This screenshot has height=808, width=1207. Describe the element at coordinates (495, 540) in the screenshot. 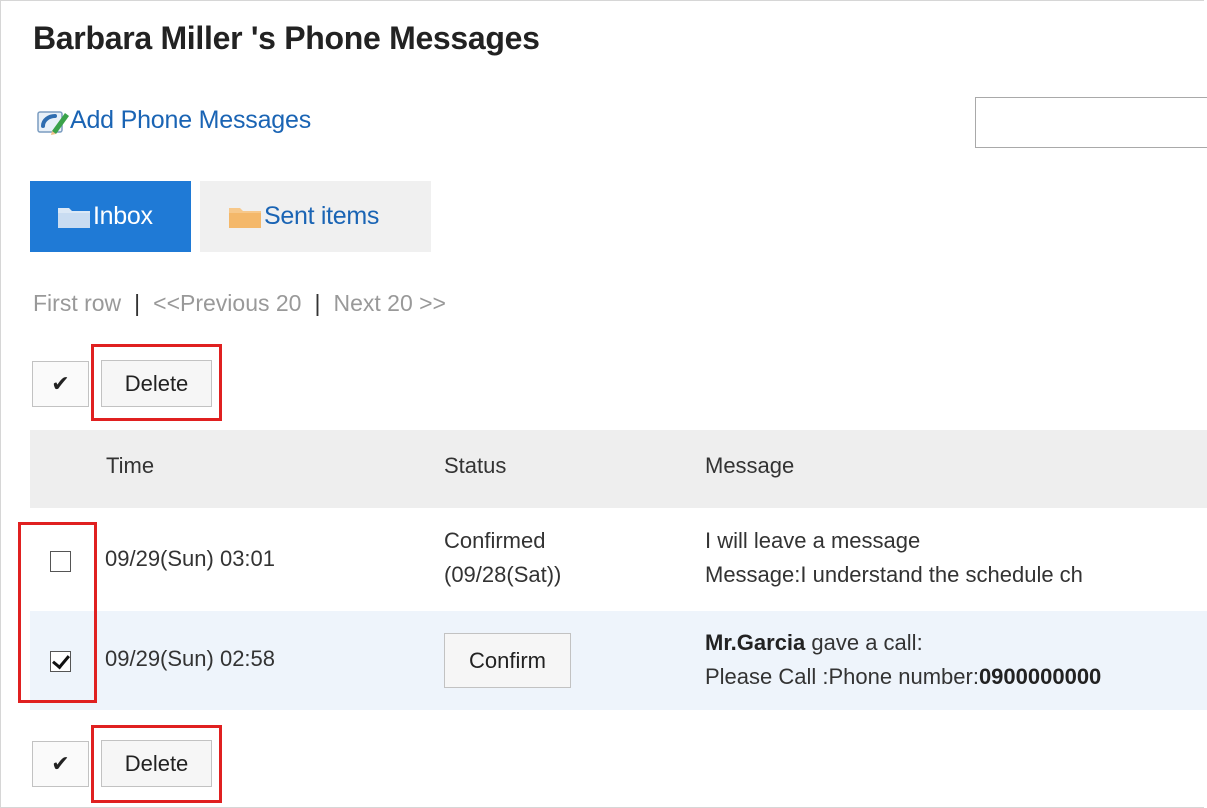

I see `row-status: Confirmed` at that location.